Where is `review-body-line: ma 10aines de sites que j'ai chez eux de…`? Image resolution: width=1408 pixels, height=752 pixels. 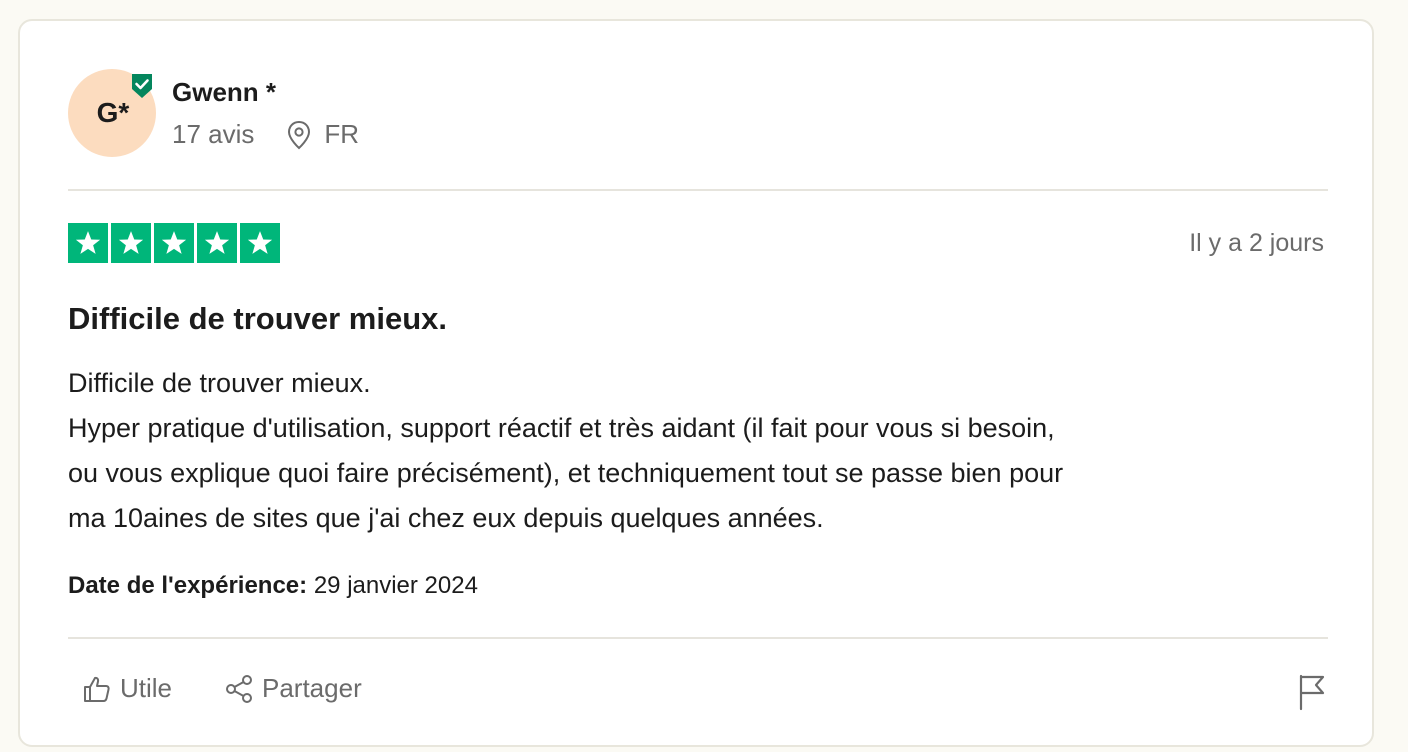 review-body-line: ma 10aines de sites que j'ai chez eux de… is located at coordinates (446, 518).